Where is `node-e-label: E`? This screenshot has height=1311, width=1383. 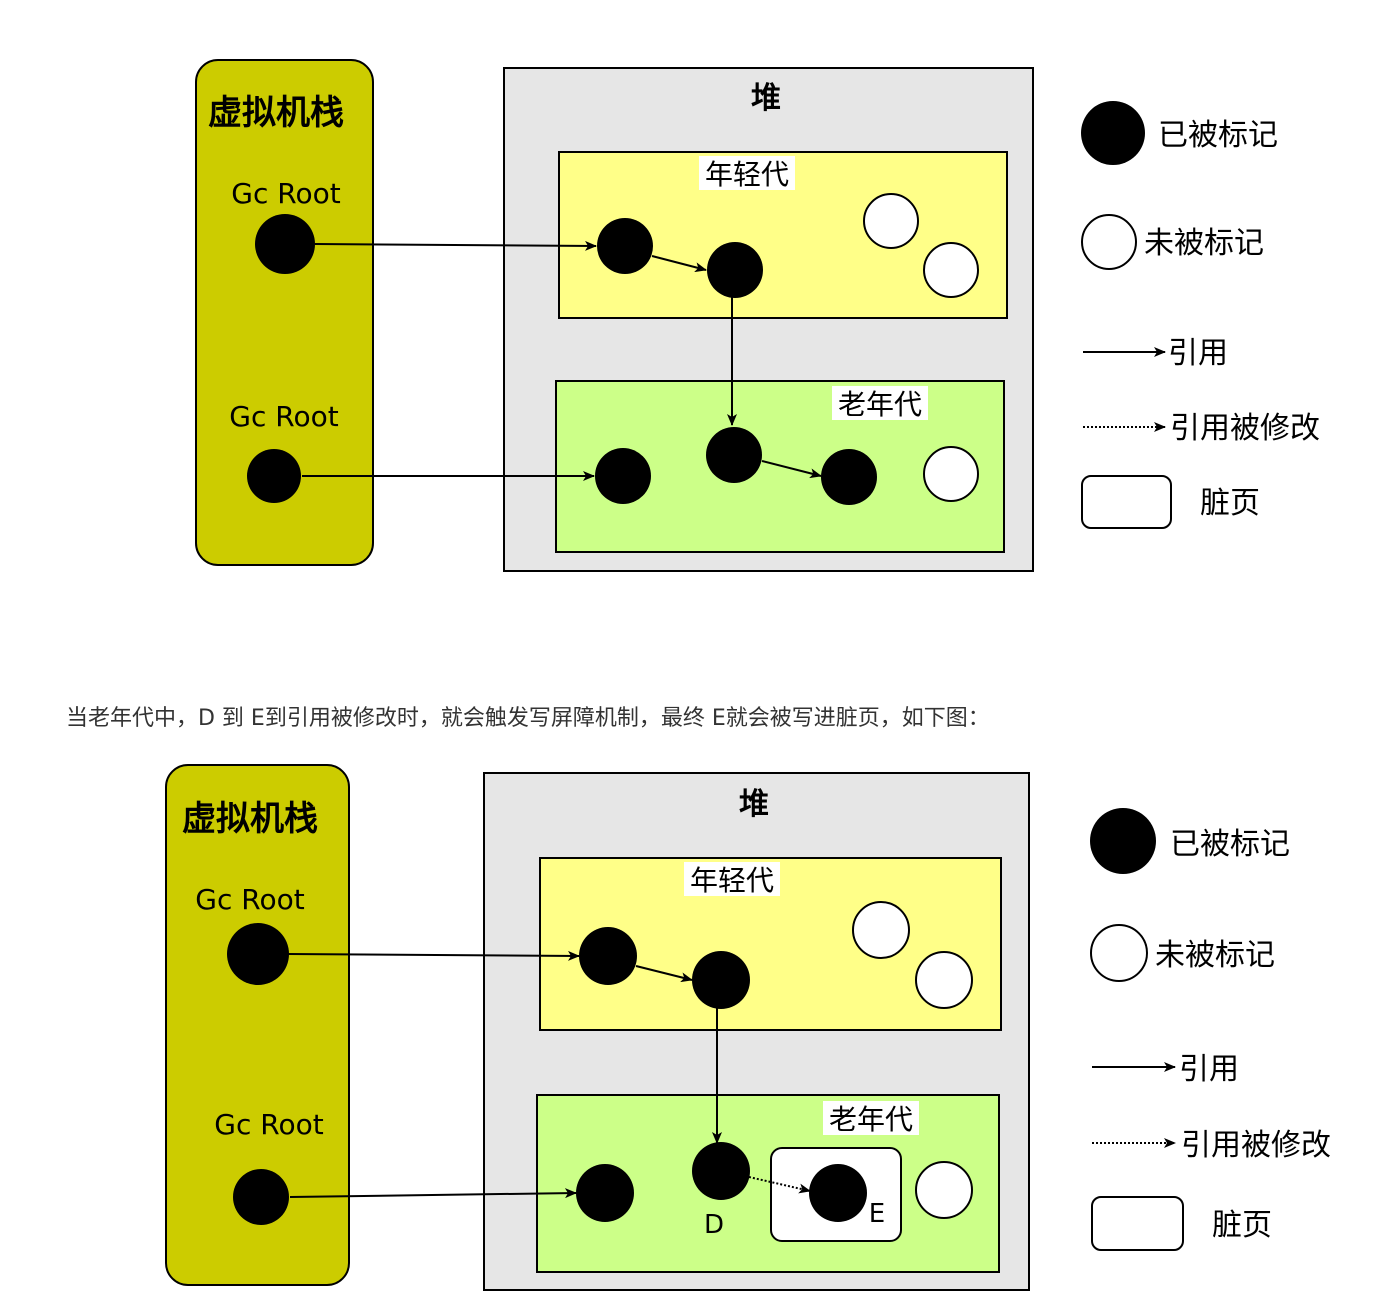
node-e-label: E is located at coordinates (877, 1214).